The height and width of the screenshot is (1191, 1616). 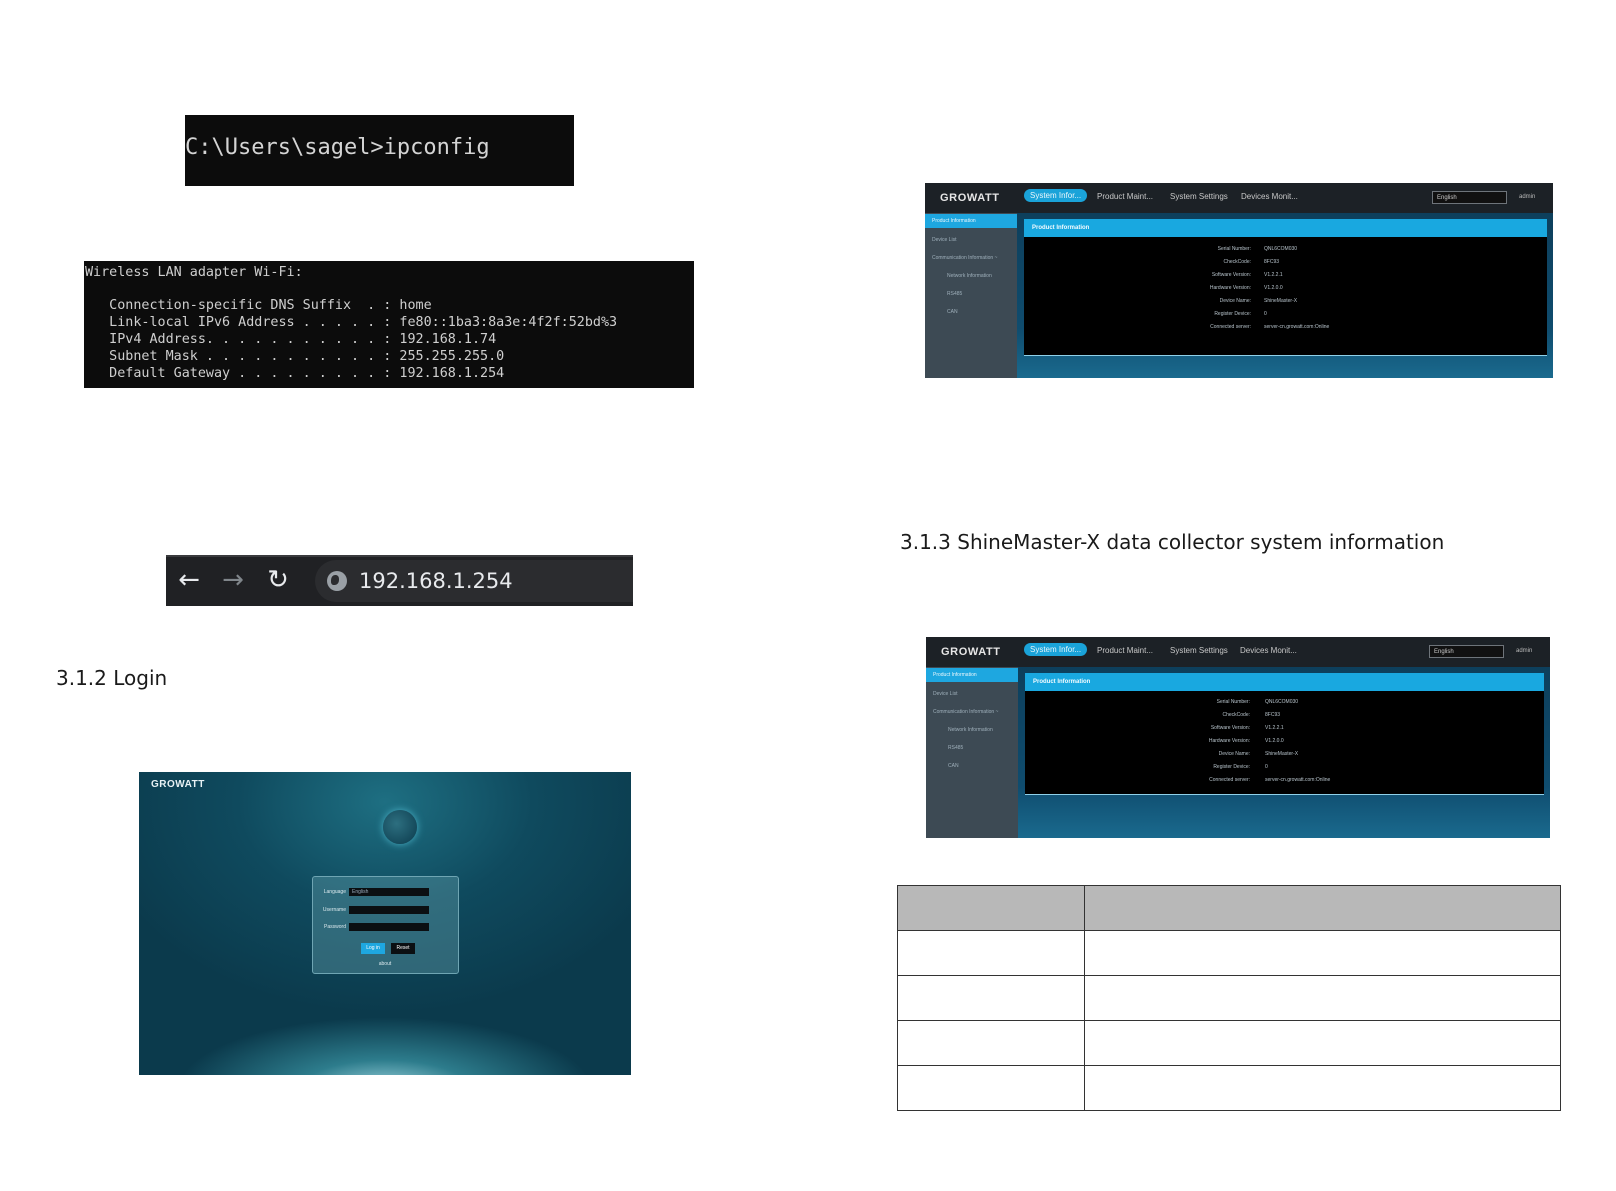 What do you see at coordinates (403, 948) in the screenshot?
I see `reset-button: Reset` at bounding box center [403, 948].